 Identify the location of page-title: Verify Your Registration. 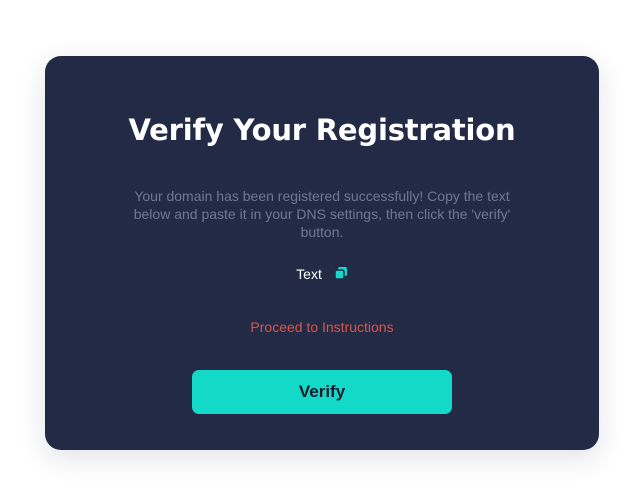
(322, 130).